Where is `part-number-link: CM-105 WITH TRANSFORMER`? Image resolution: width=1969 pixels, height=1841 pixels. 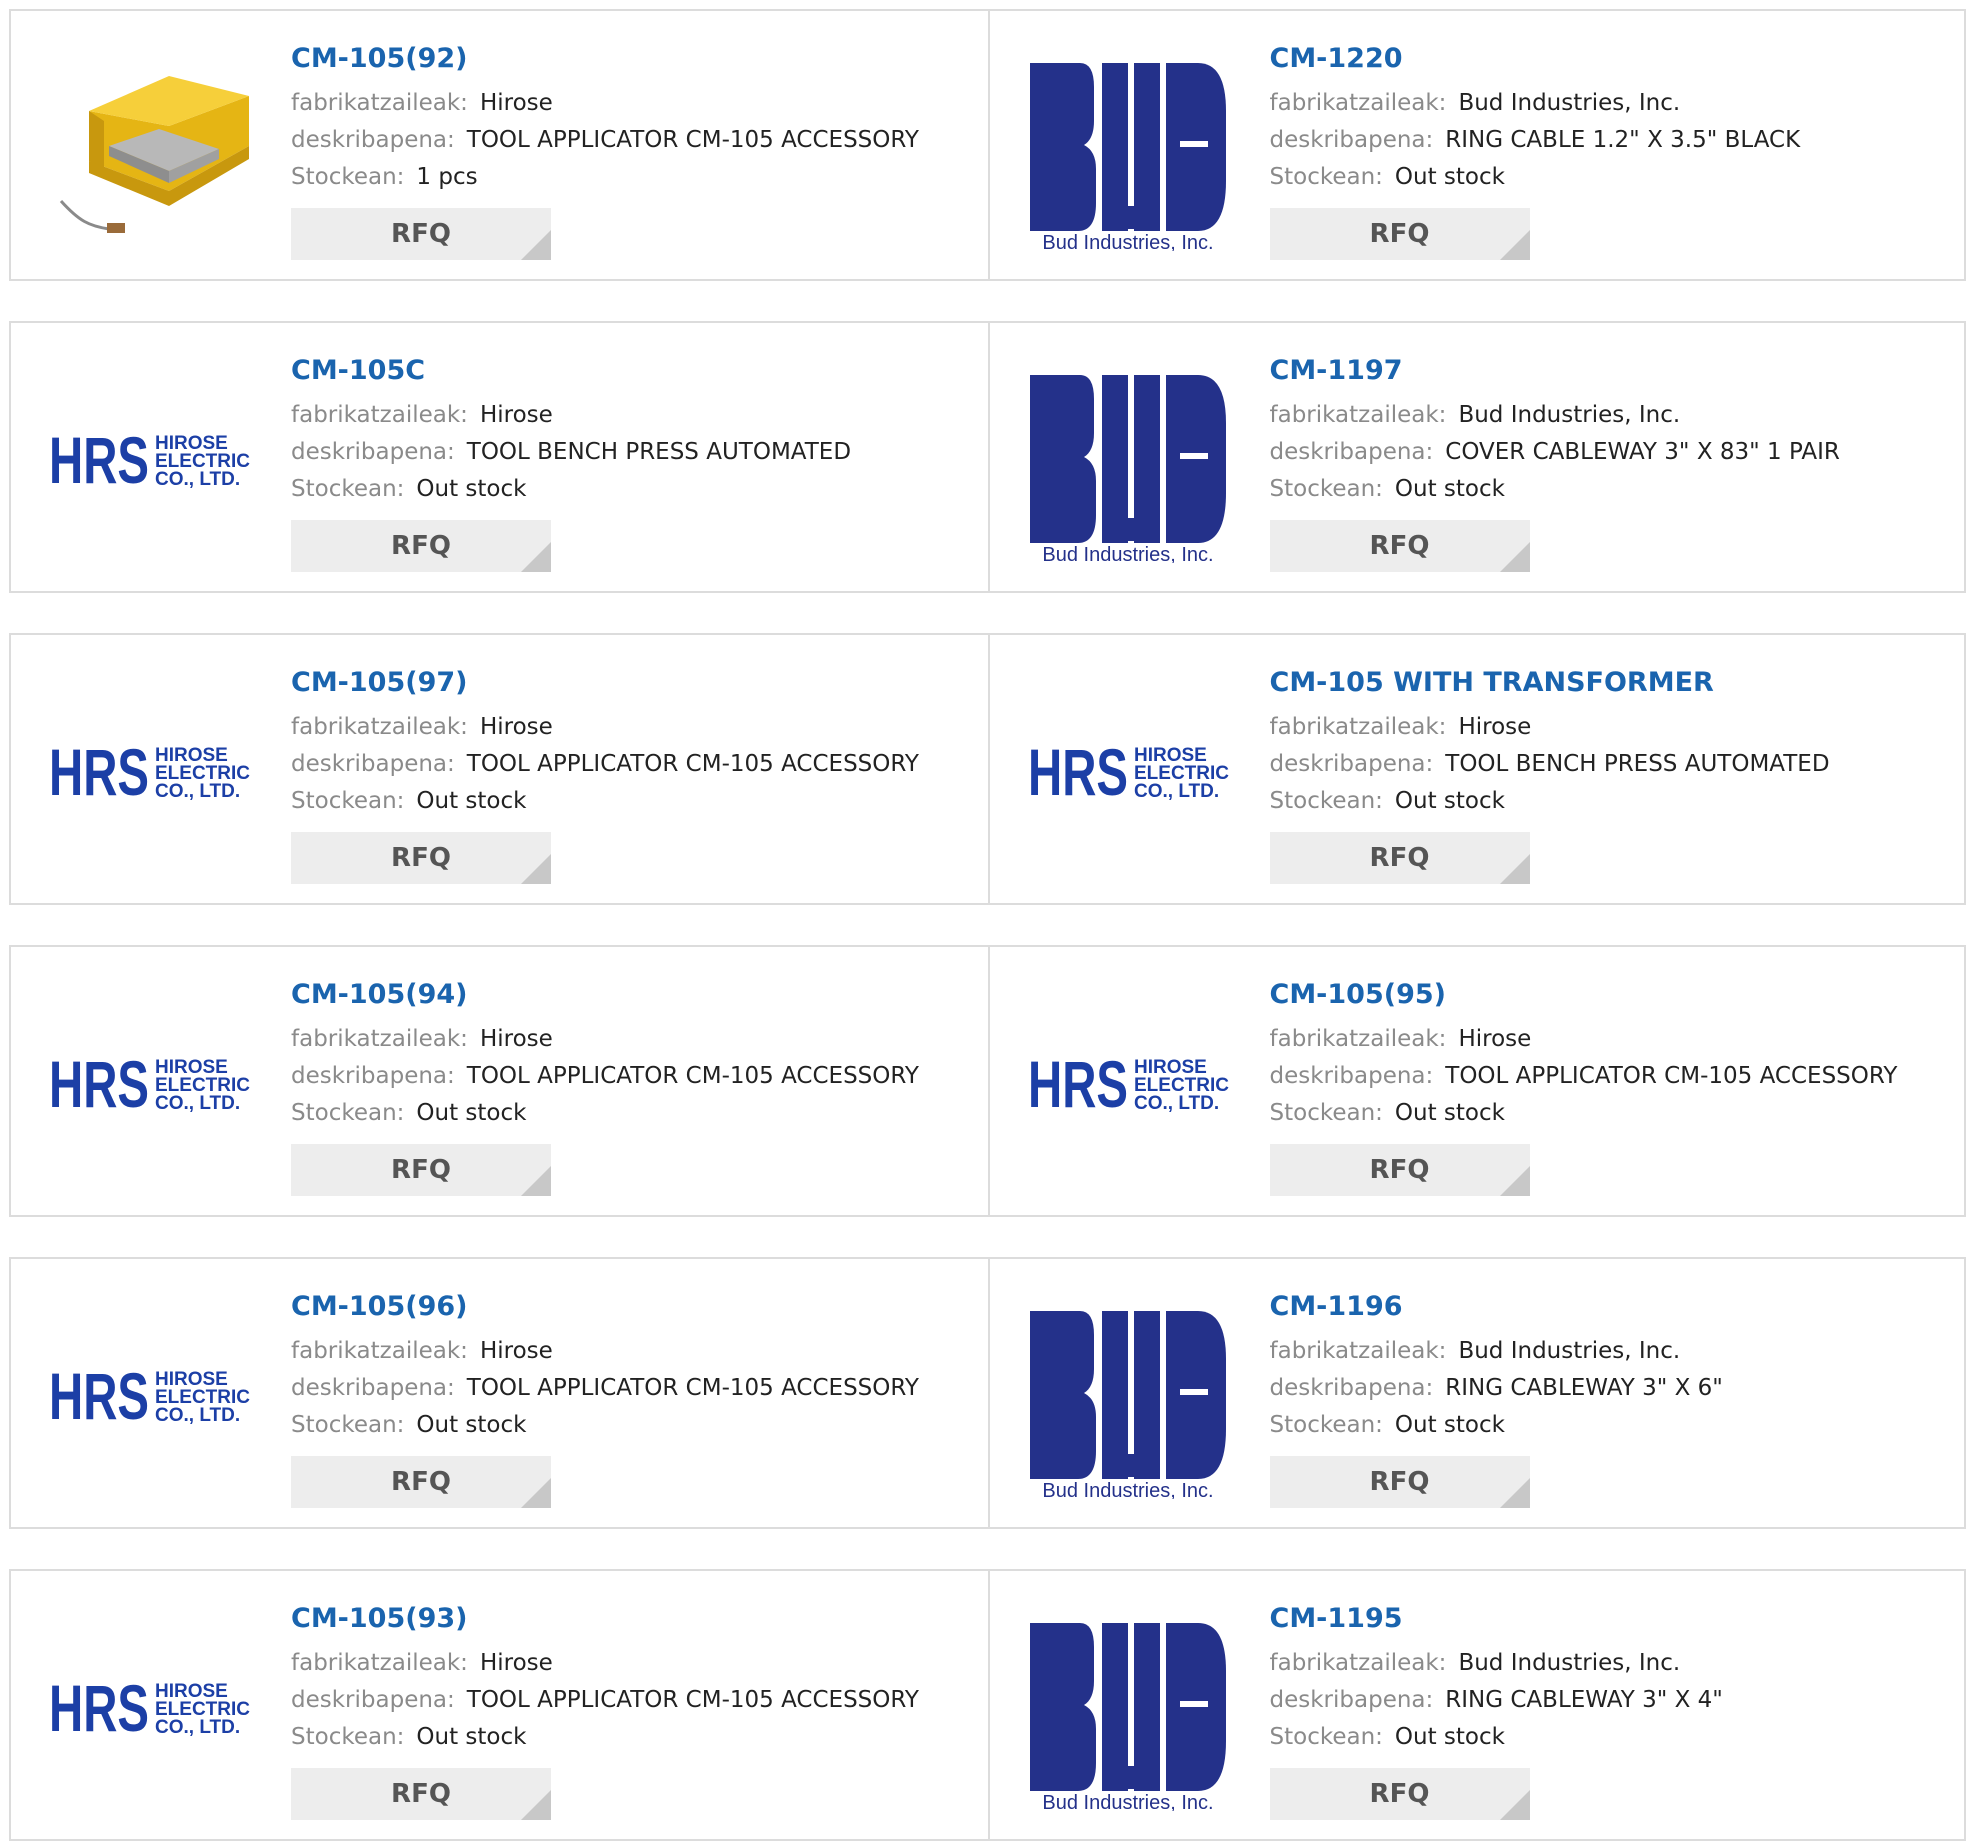 part-number-link: CM-105 WITH TRANSFORMER is located at coordinates (1607, 683).